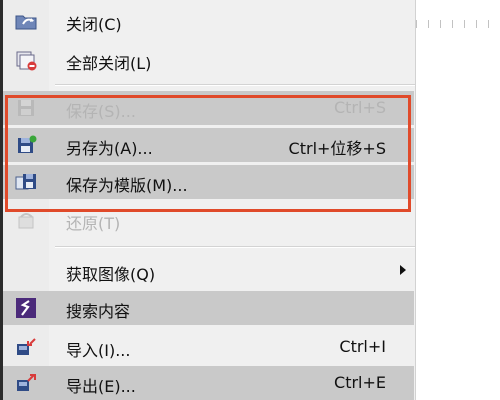 This screenshot has height=400, width=500. Describe the element at coordinates (208, 271) in the screenshot. I see `menu-item-acquire: 获取图像(Q)` at that location.